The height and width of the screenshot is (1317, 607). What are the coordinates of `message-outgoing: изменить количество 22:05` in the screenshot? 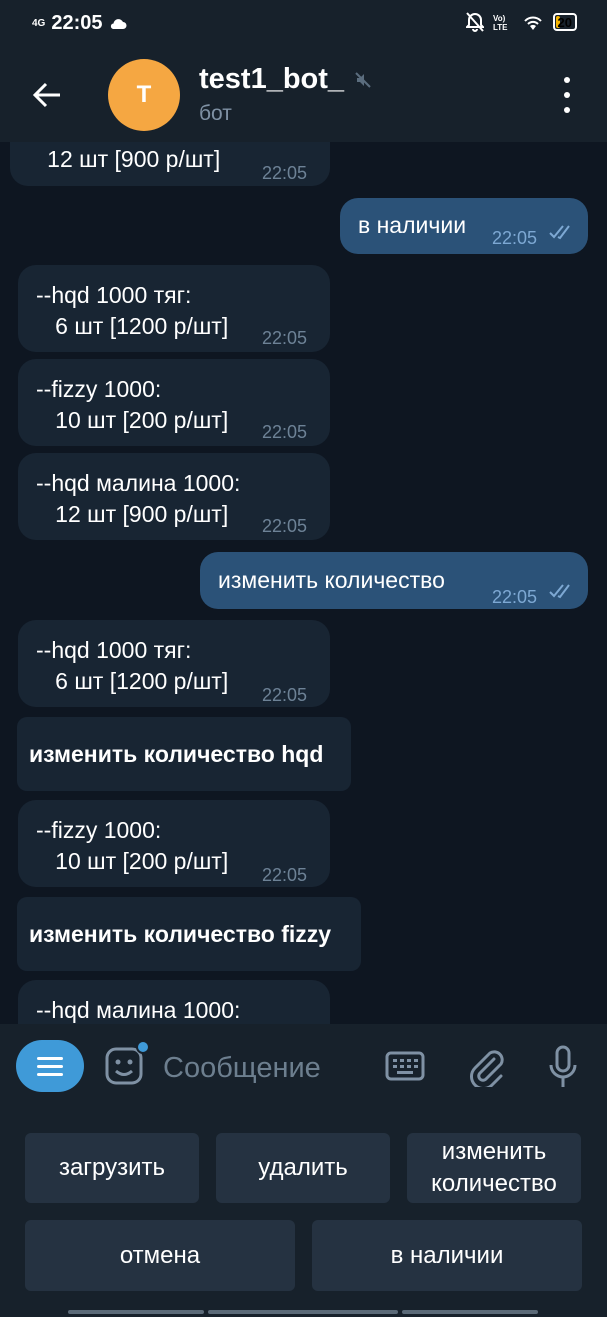 It's located at (394, 580).